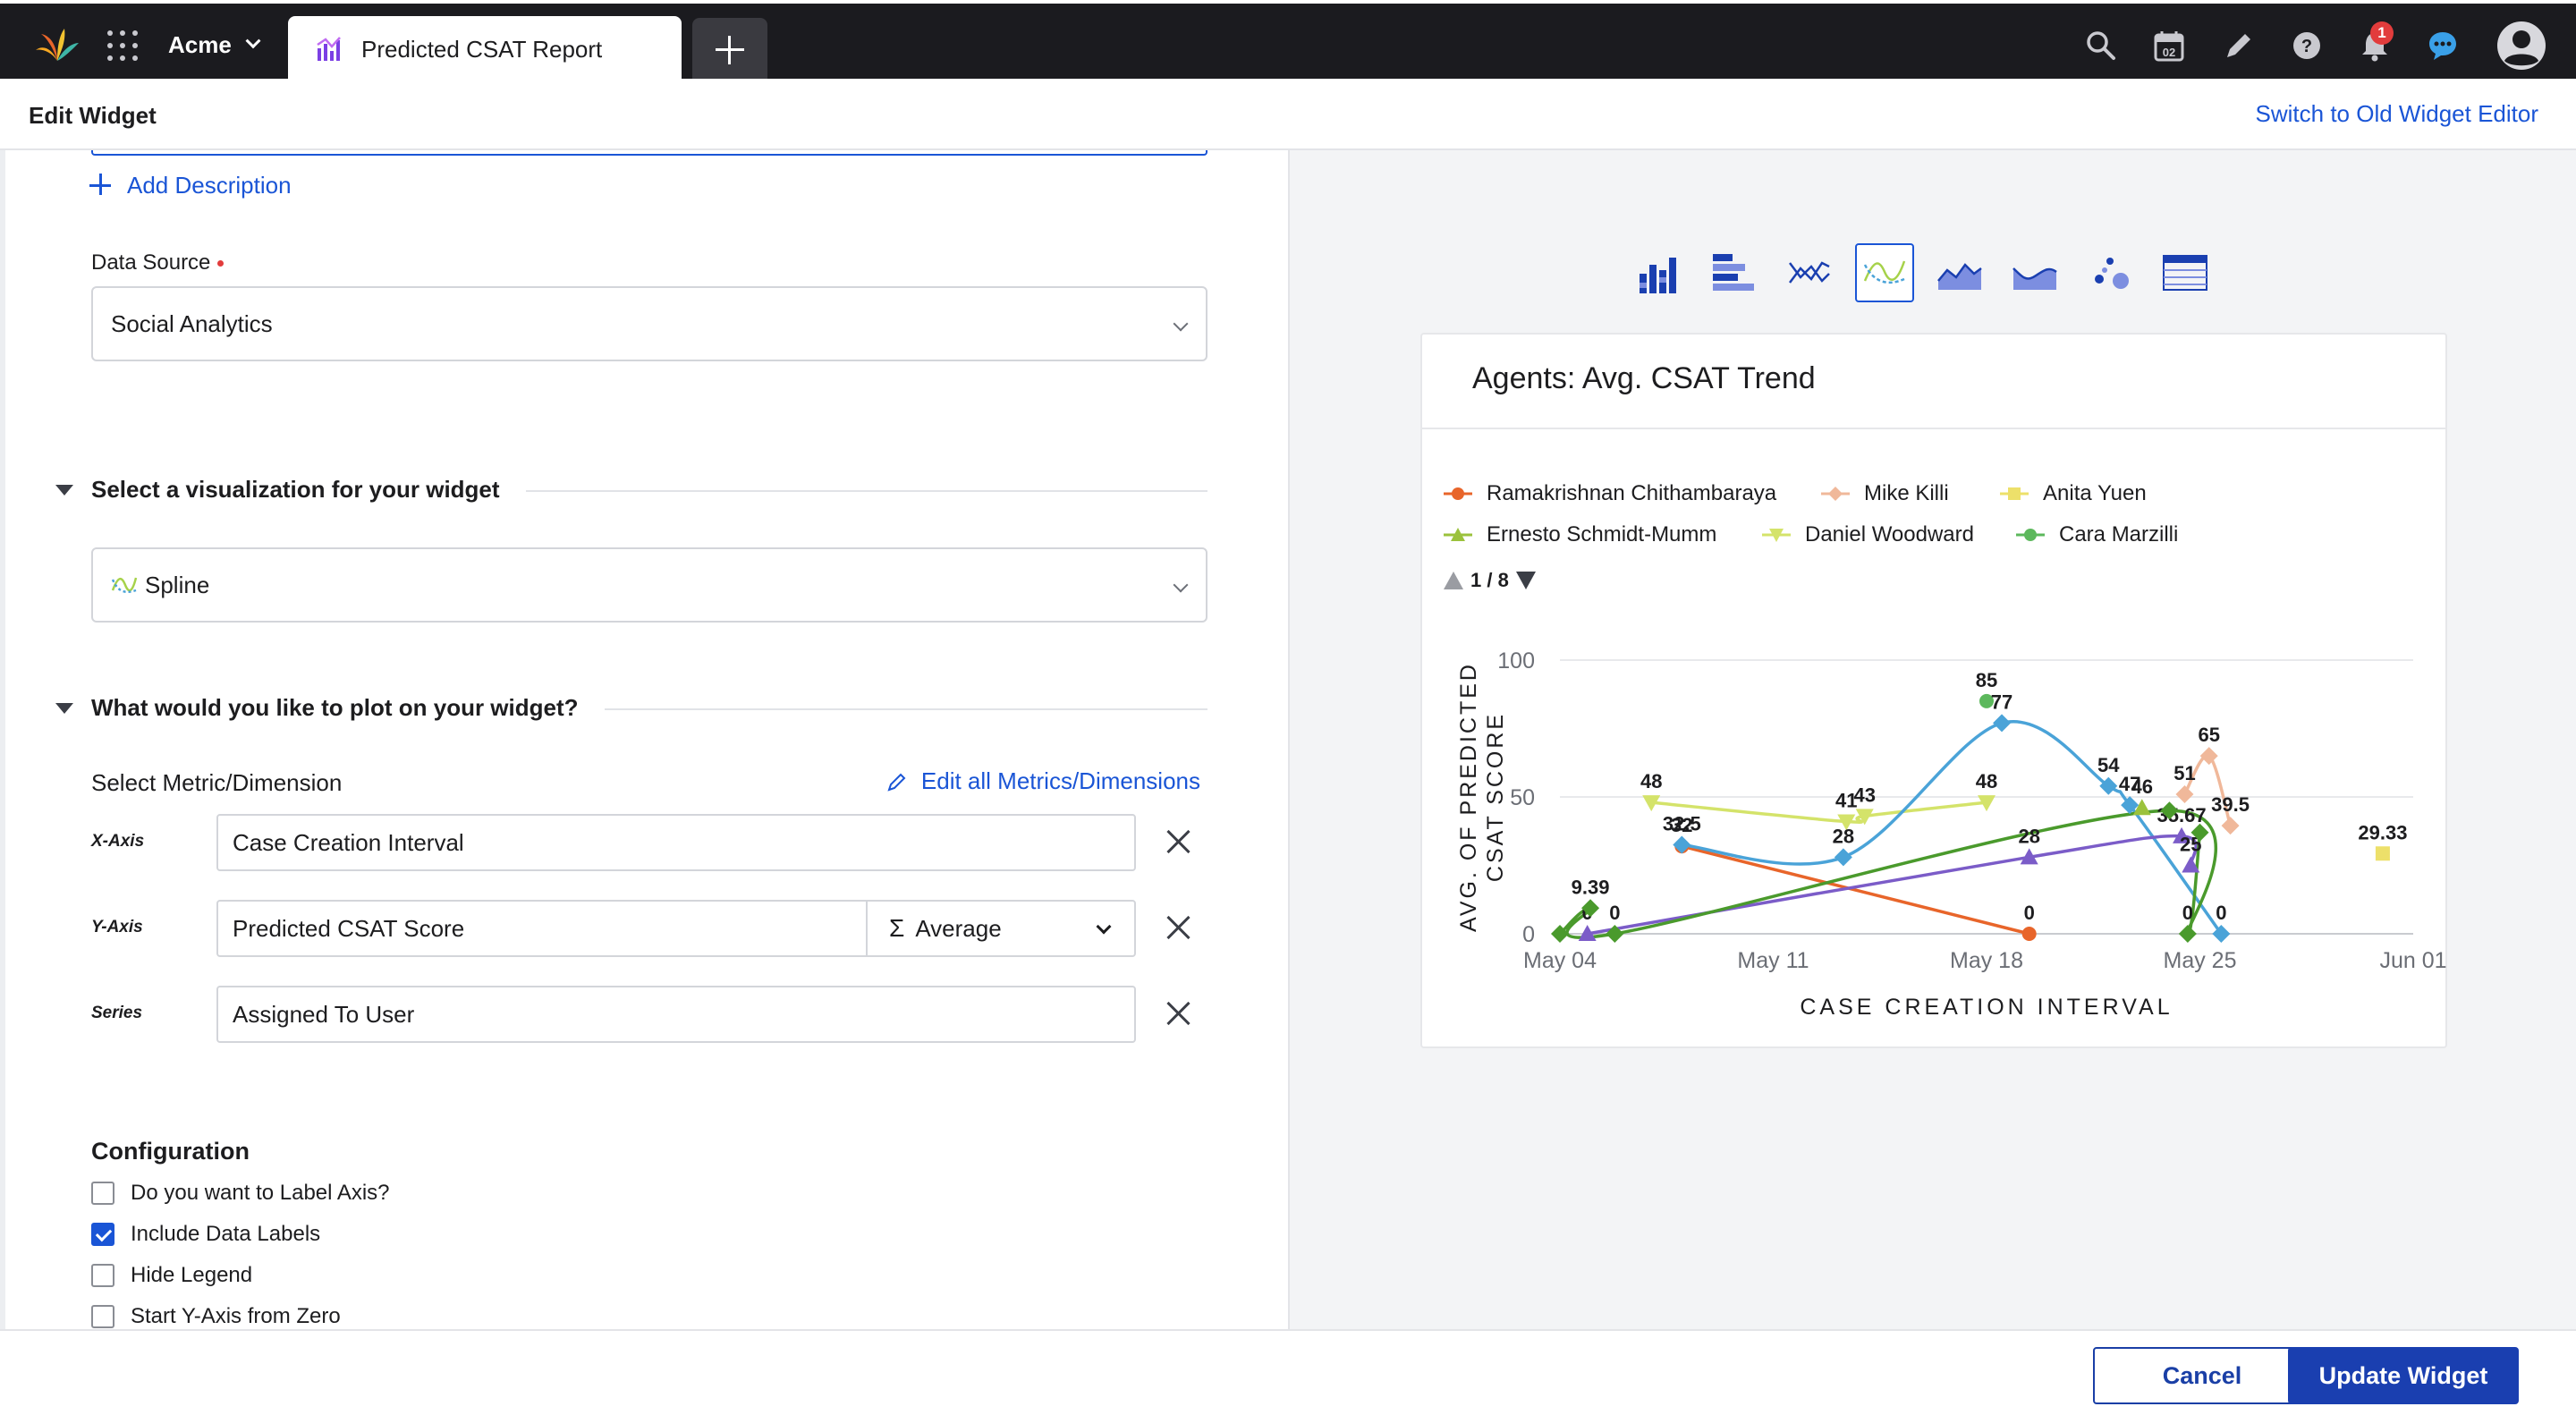  What do you see at coordinates (2129, 784) in the screenshot?
I see `data-label: 47` at bounding box center [2129, 784].